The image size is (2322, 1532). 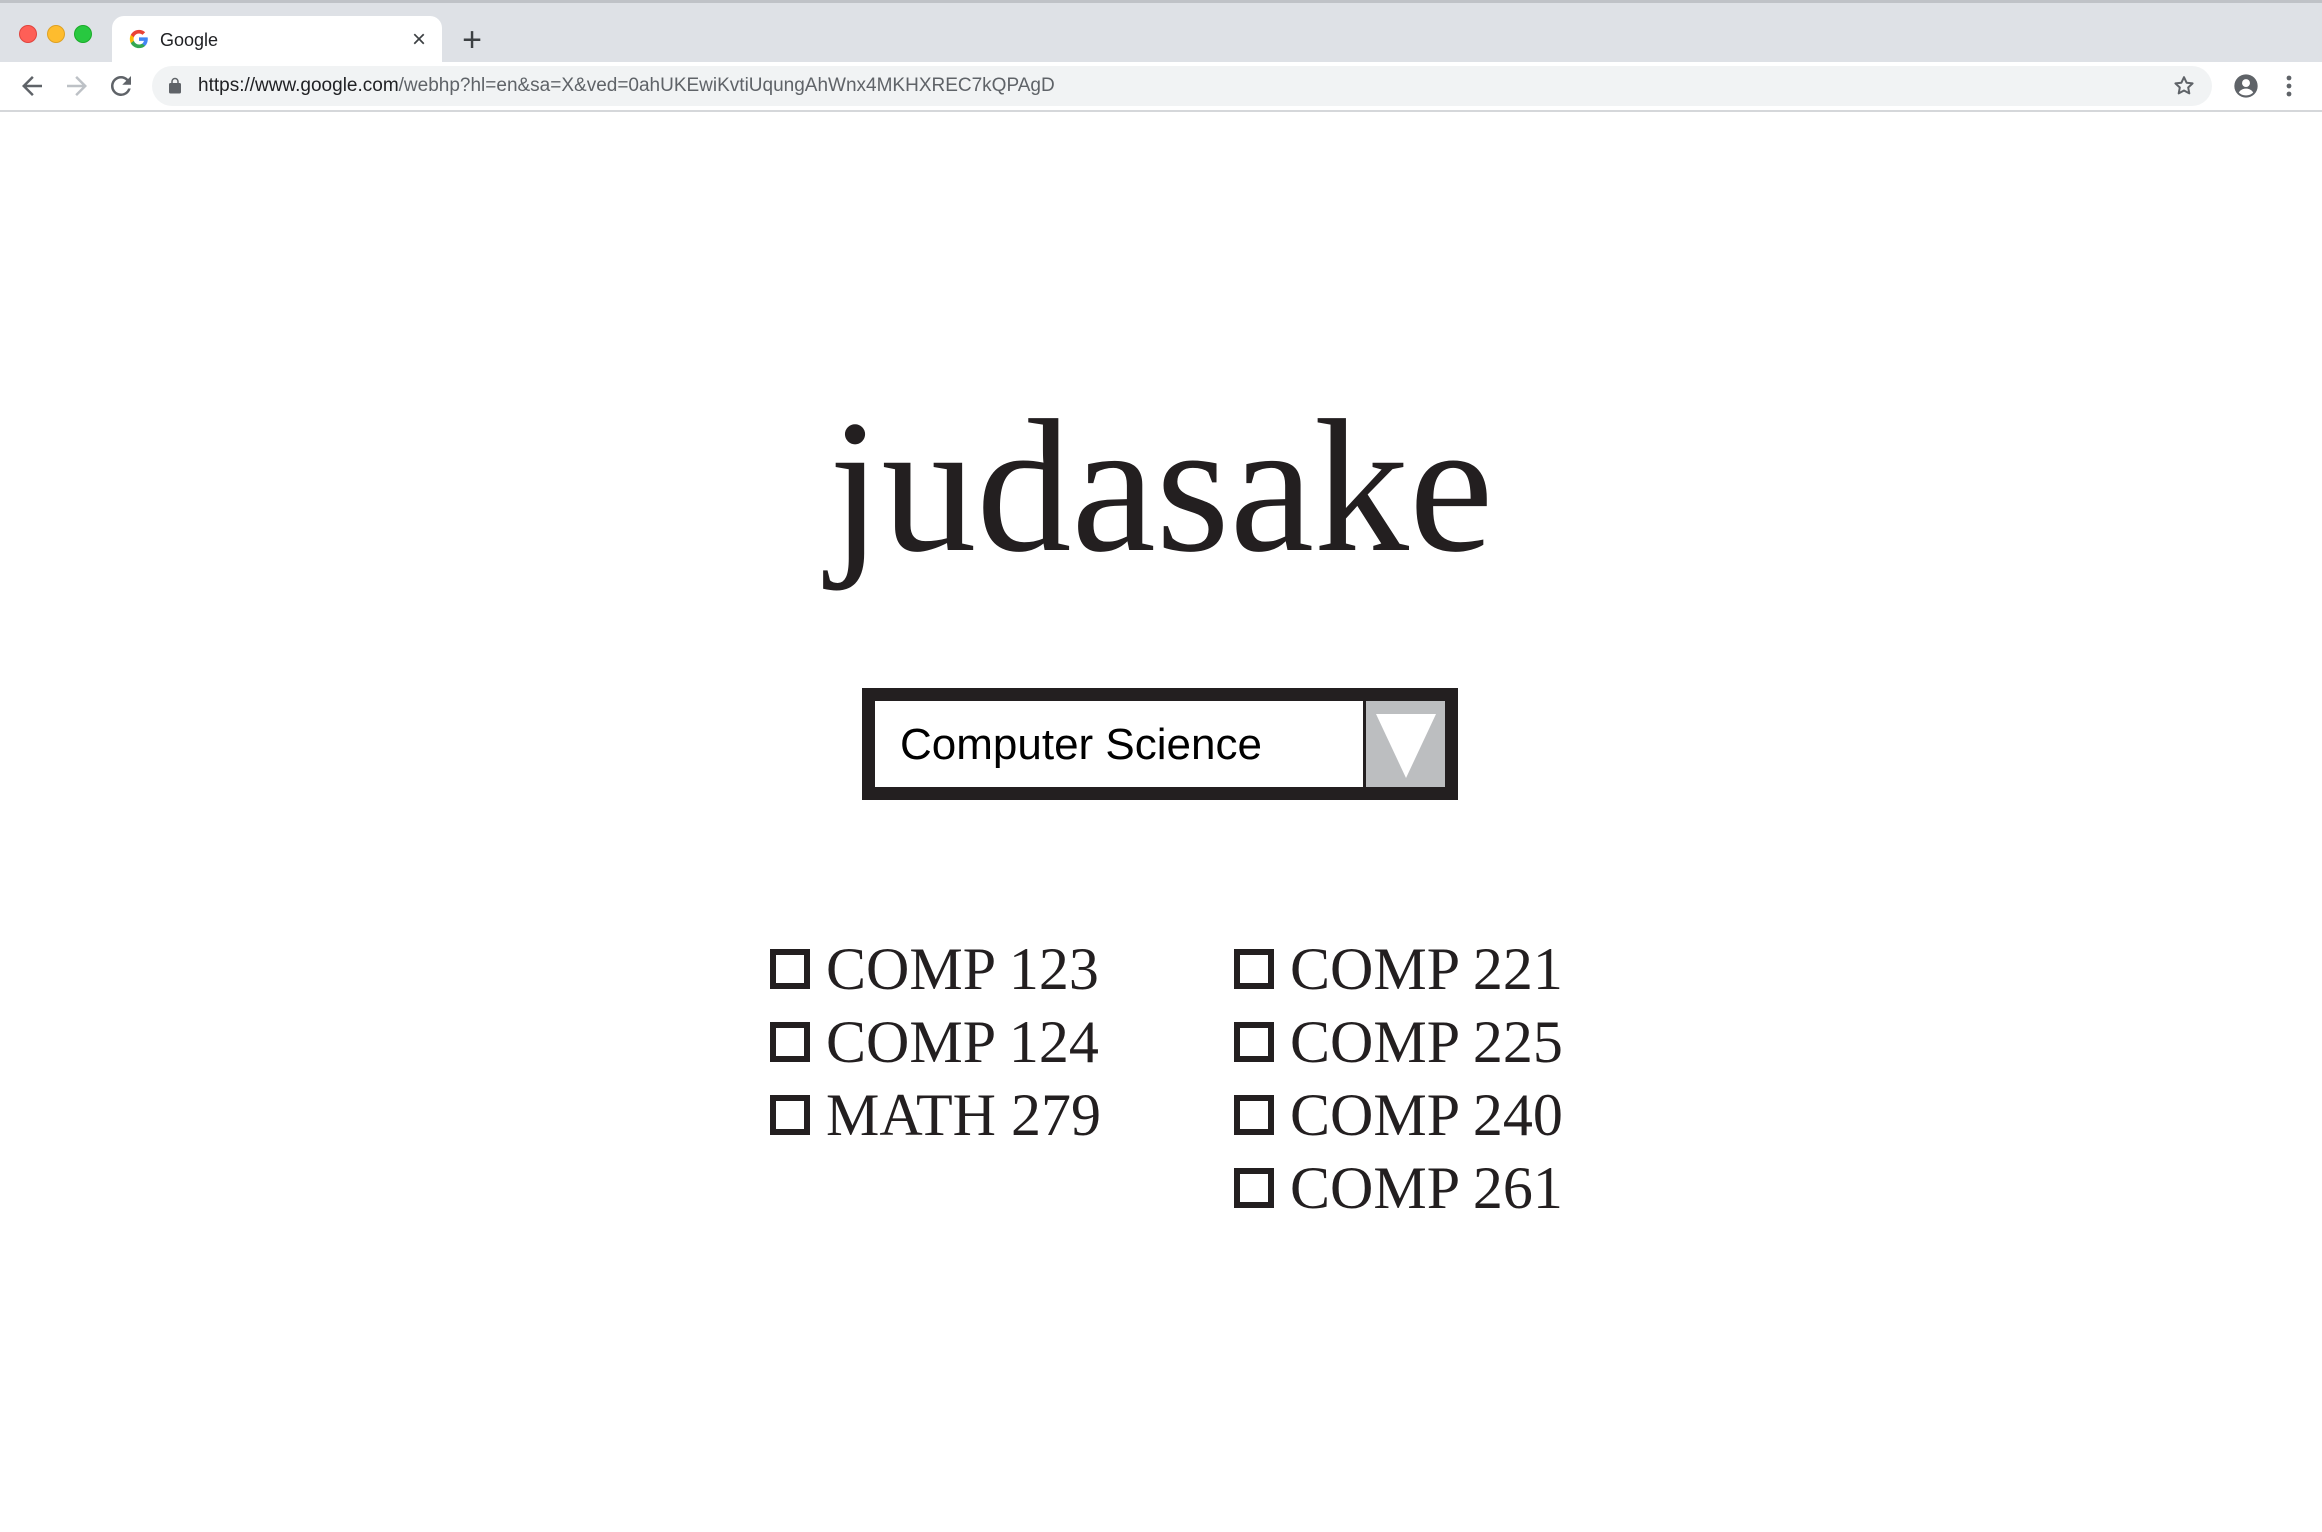 I want to click on course-label: COMP 124, so click(x=962, y=1041).